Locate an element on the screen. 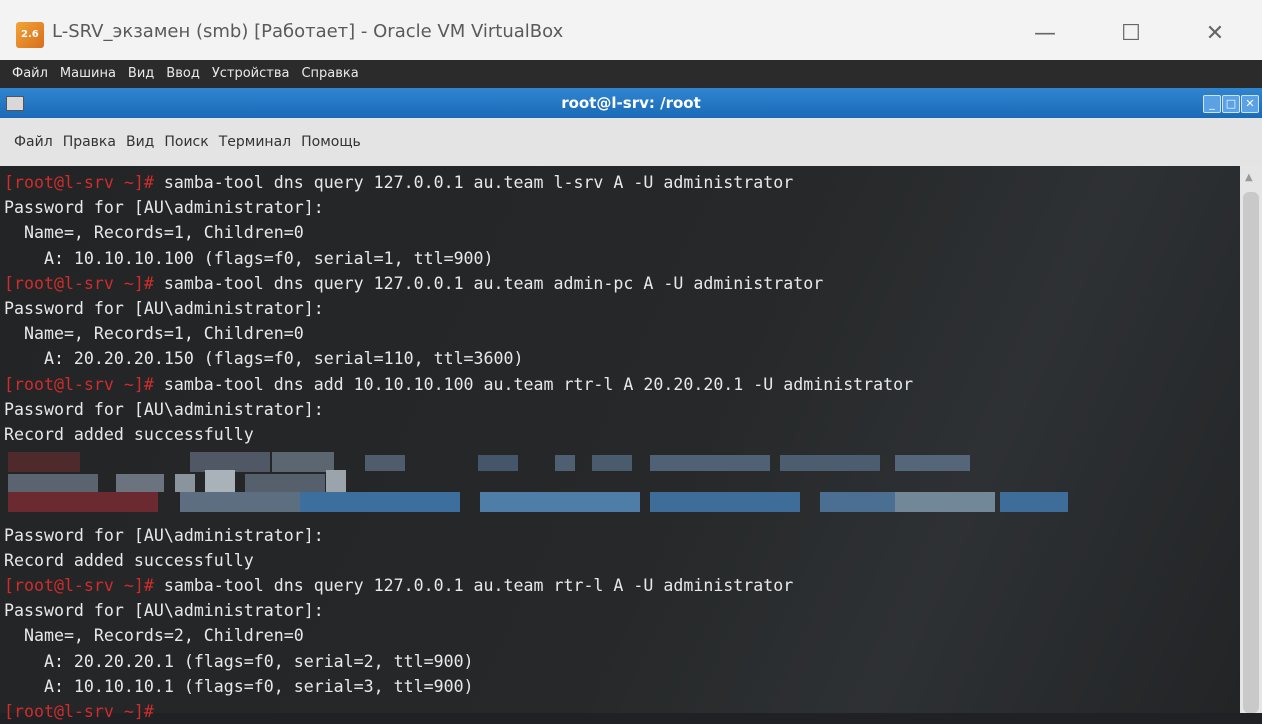  terminal-maximize-button: □ is located at coordinates (1231, 104).